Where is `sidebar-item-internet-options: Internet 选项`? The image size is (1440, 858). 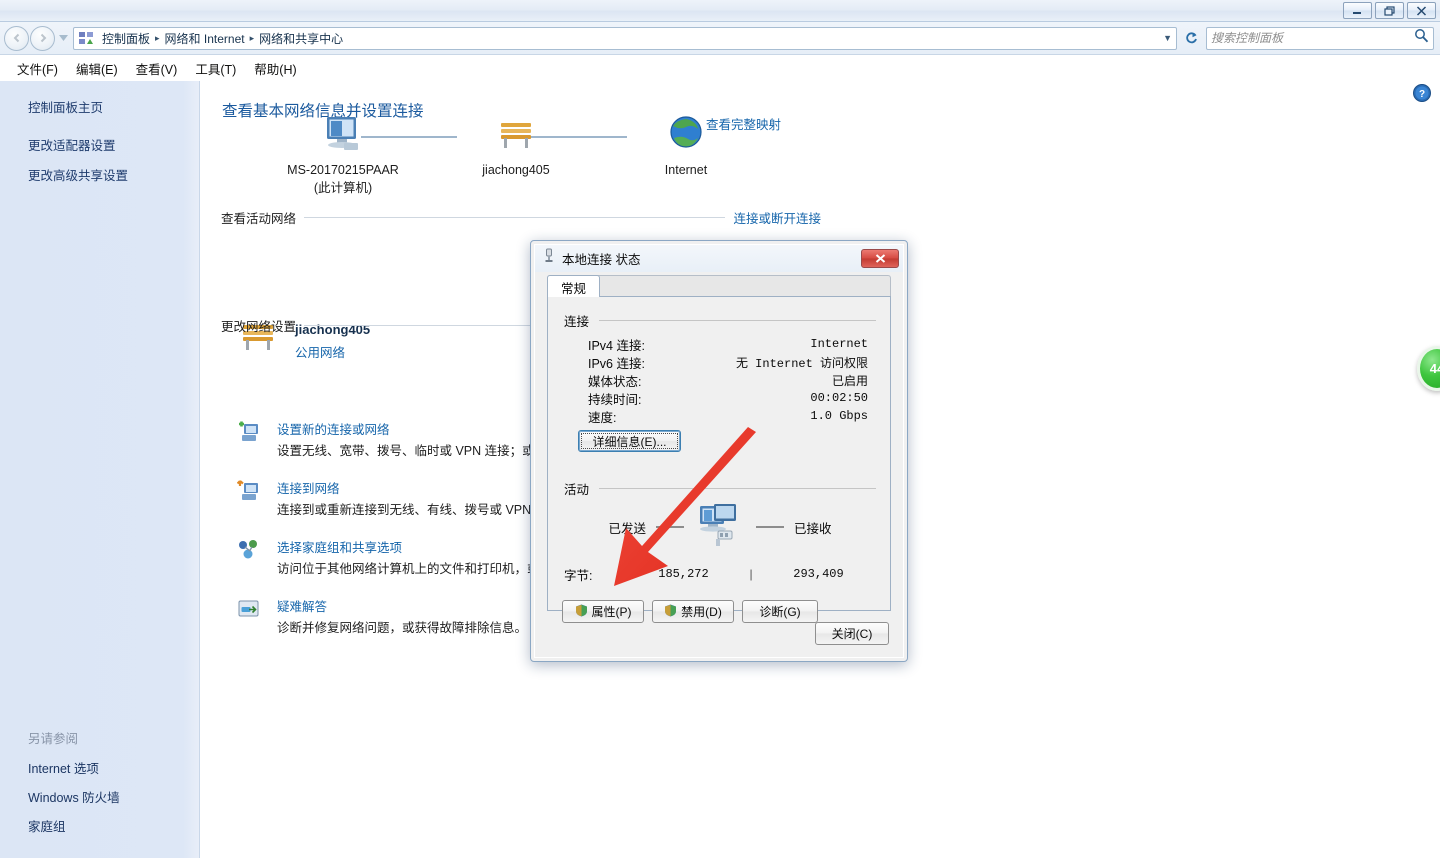
sidebar-item-internet-options: Internet 选项 is located at coordinates (100, 767).